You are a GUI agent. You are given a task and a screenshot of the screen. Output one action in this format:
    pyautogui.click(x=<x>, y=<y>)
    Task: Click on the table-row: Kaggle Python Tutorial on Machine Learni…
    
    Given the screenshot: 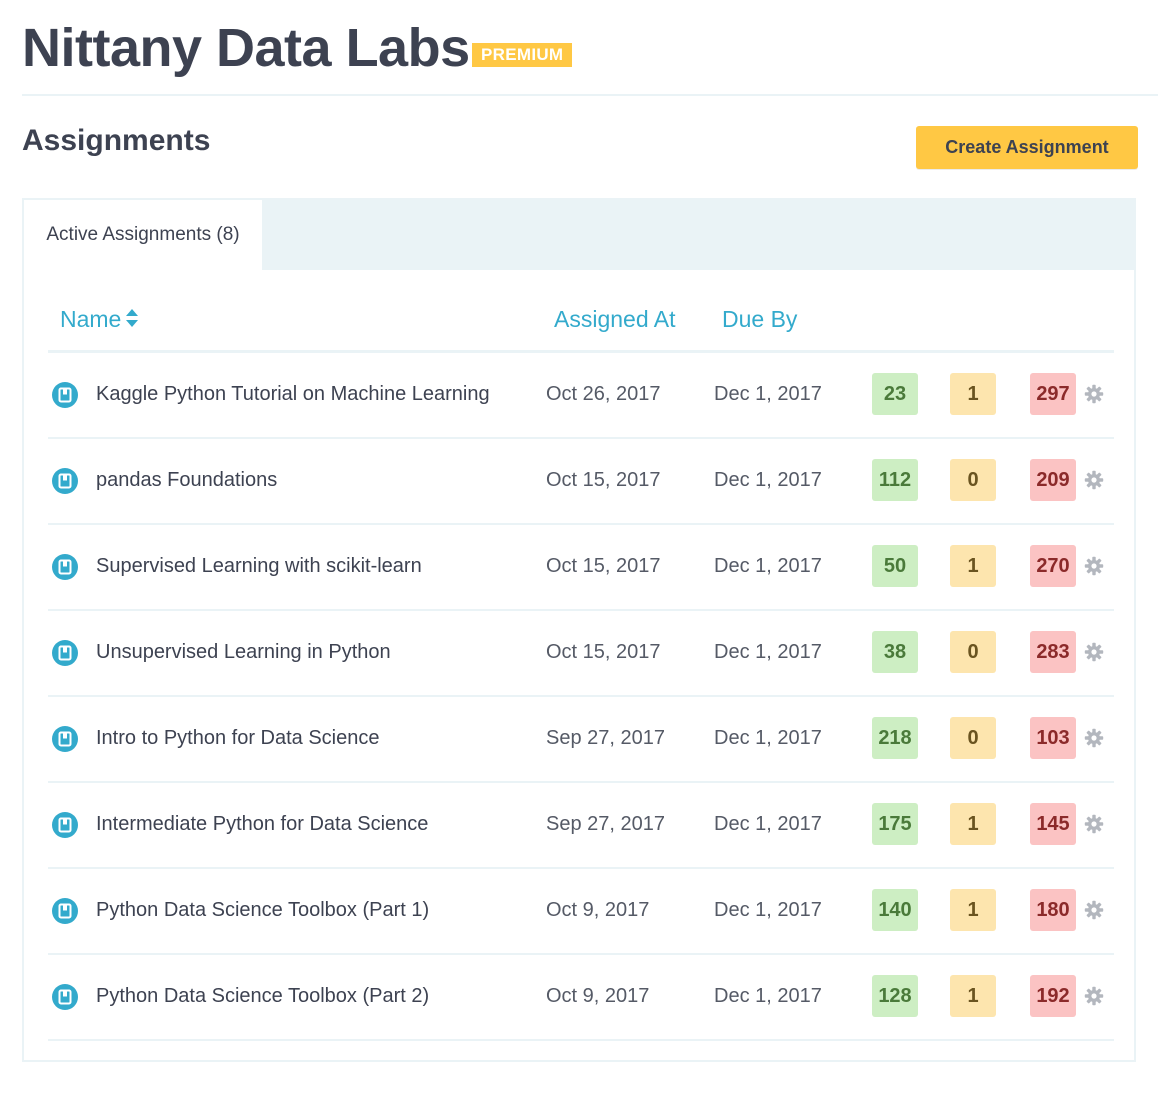 What is the action you would take?
    pyautogui.click(x=581, y=396)
    